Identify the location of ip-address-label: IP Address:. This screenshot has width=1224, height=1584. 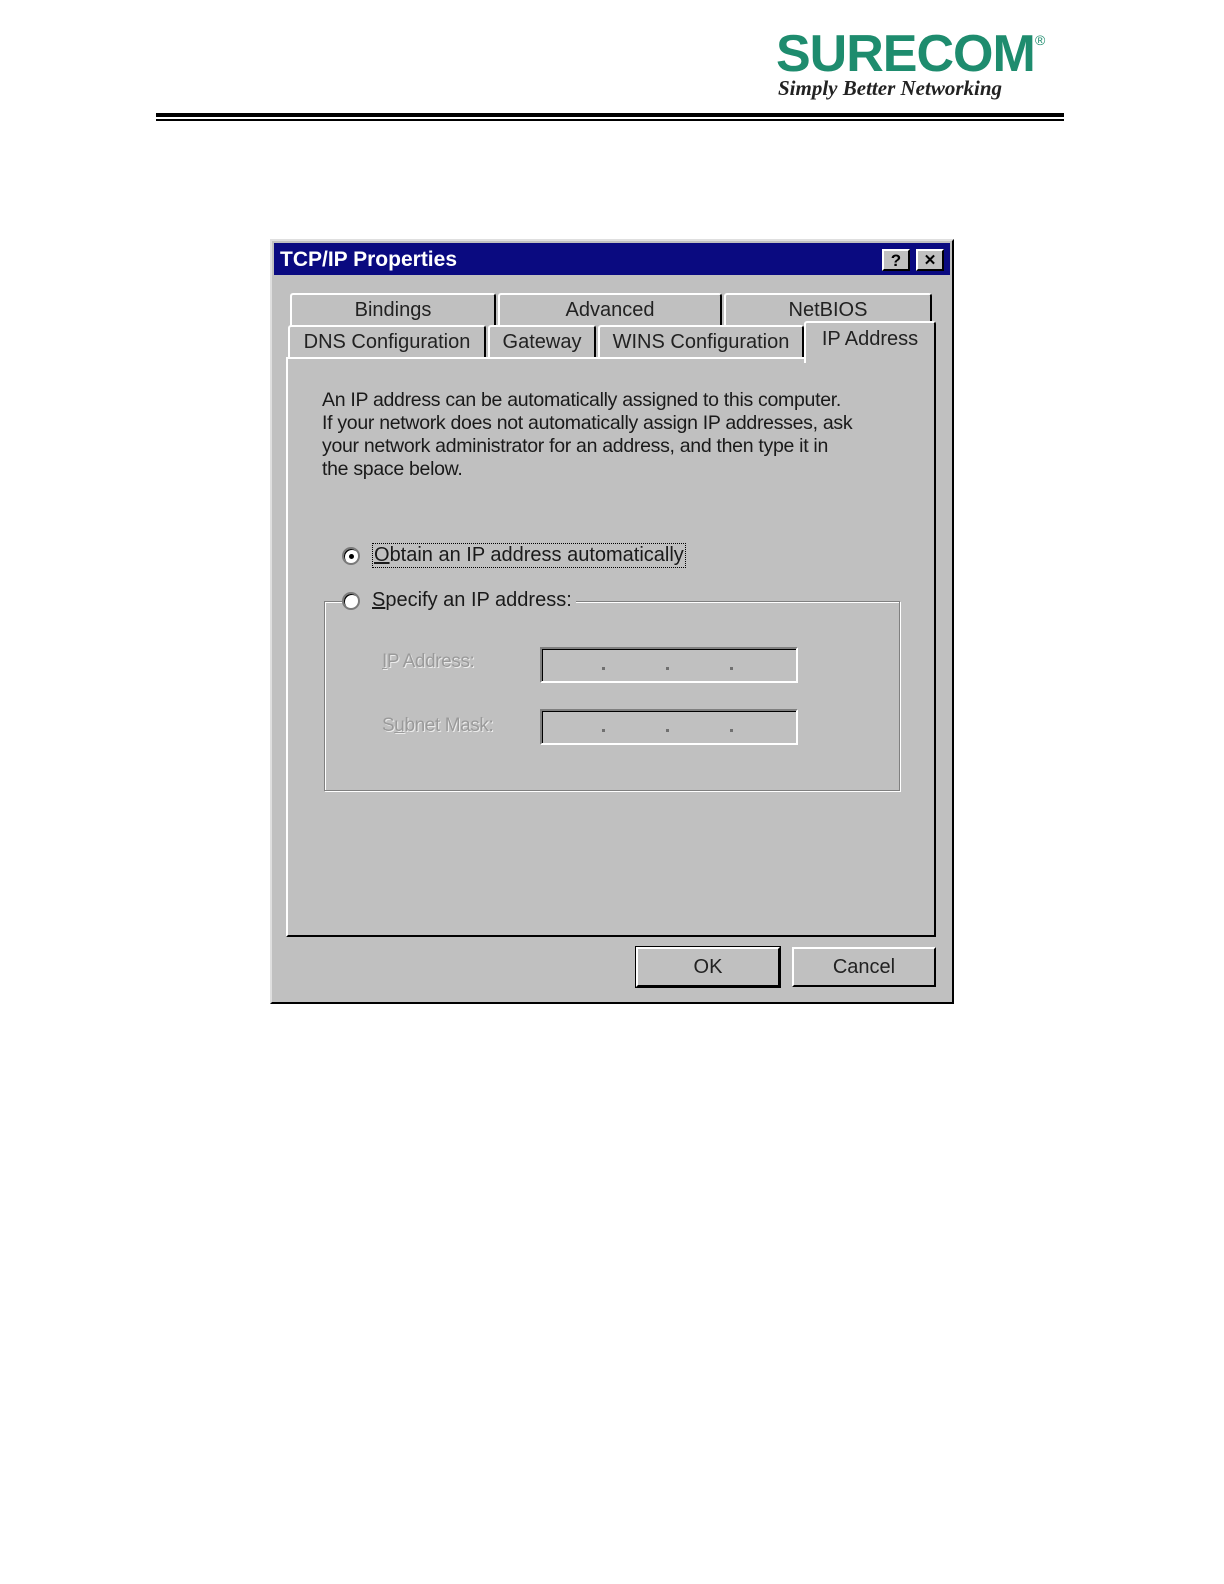
(428, 661).